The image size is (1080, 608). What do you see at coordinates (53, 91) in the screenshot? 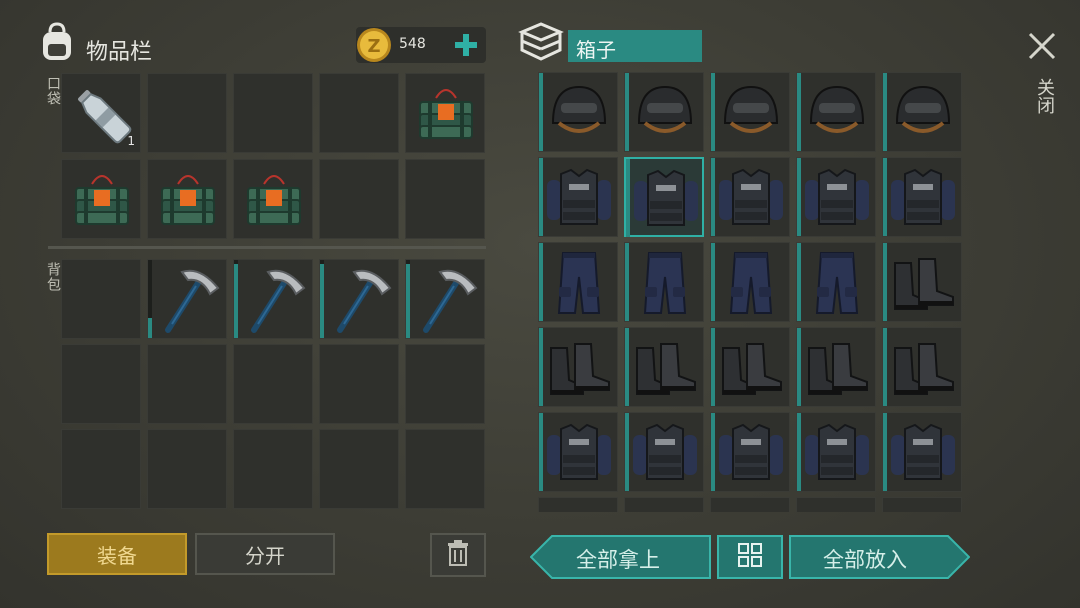
I see `pocket-label: 口袋` at bounding box center [53, 91].